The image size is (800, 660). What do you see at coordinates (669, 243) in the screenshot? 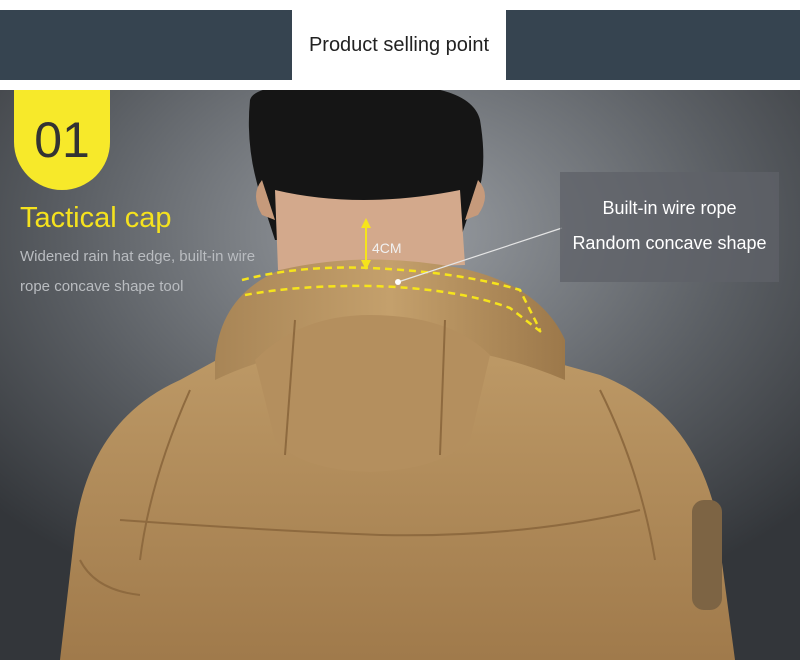
I see `callout-line-2: Random concave shape` at bounding box center [669, 243].